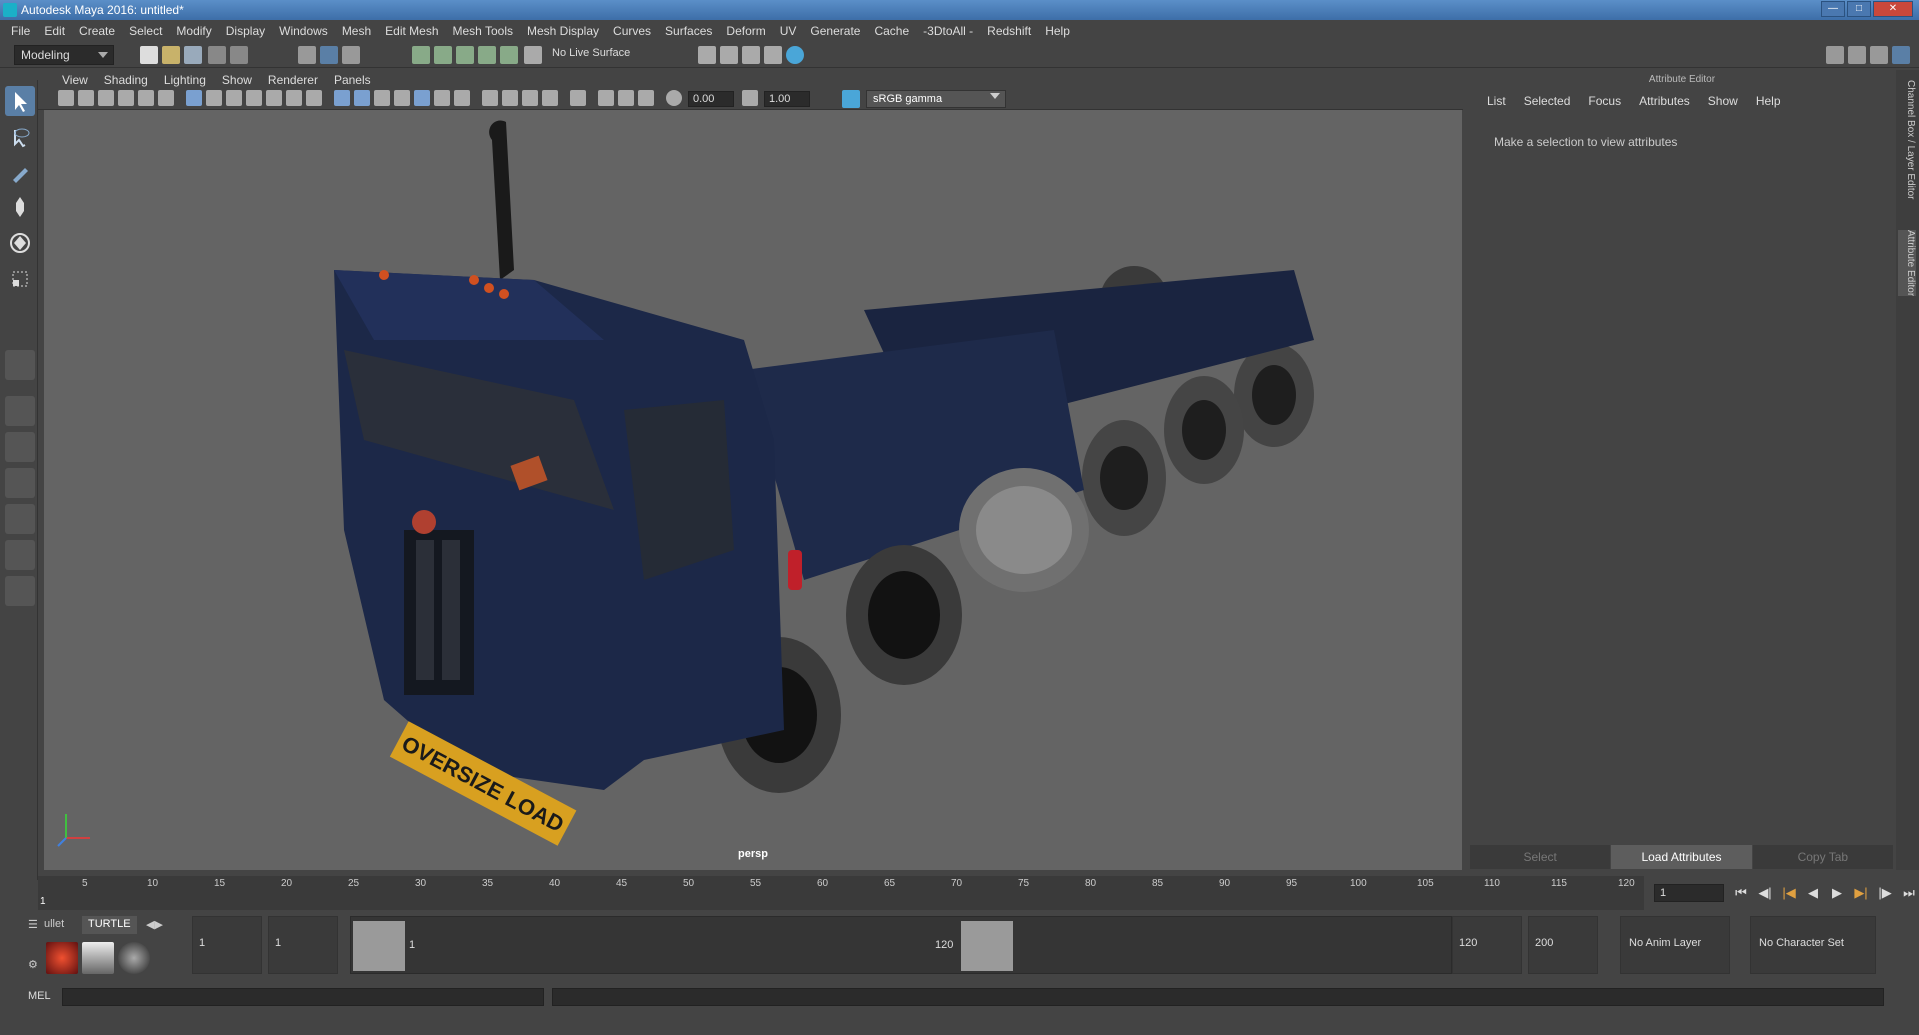  Describe the element at coordinates (1822, 857) in the screenshot. I see `copy-tab-button: Copy Tab` at that location.